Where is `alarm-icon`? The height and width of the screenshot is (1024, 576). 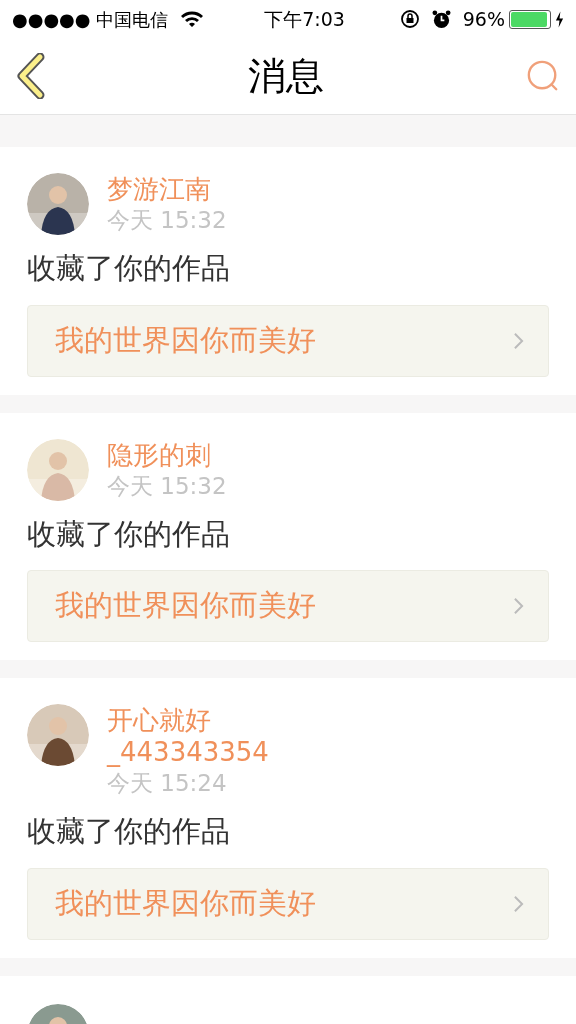
alarm-icon is located at coordinates (441, 19).